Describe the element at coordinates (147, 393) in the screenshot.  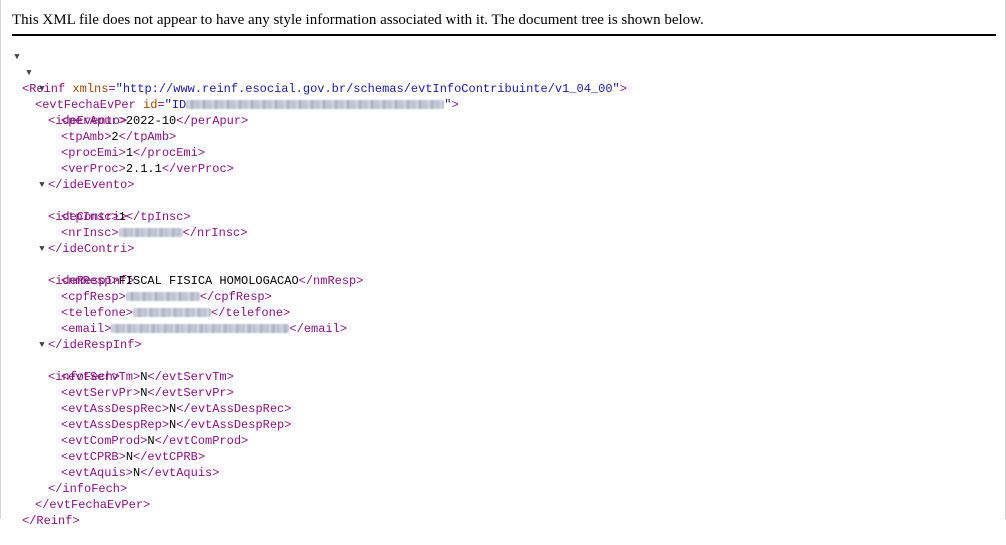
I see `evtservpr-line: <evtServPr>N</evtServPr>` at that location.